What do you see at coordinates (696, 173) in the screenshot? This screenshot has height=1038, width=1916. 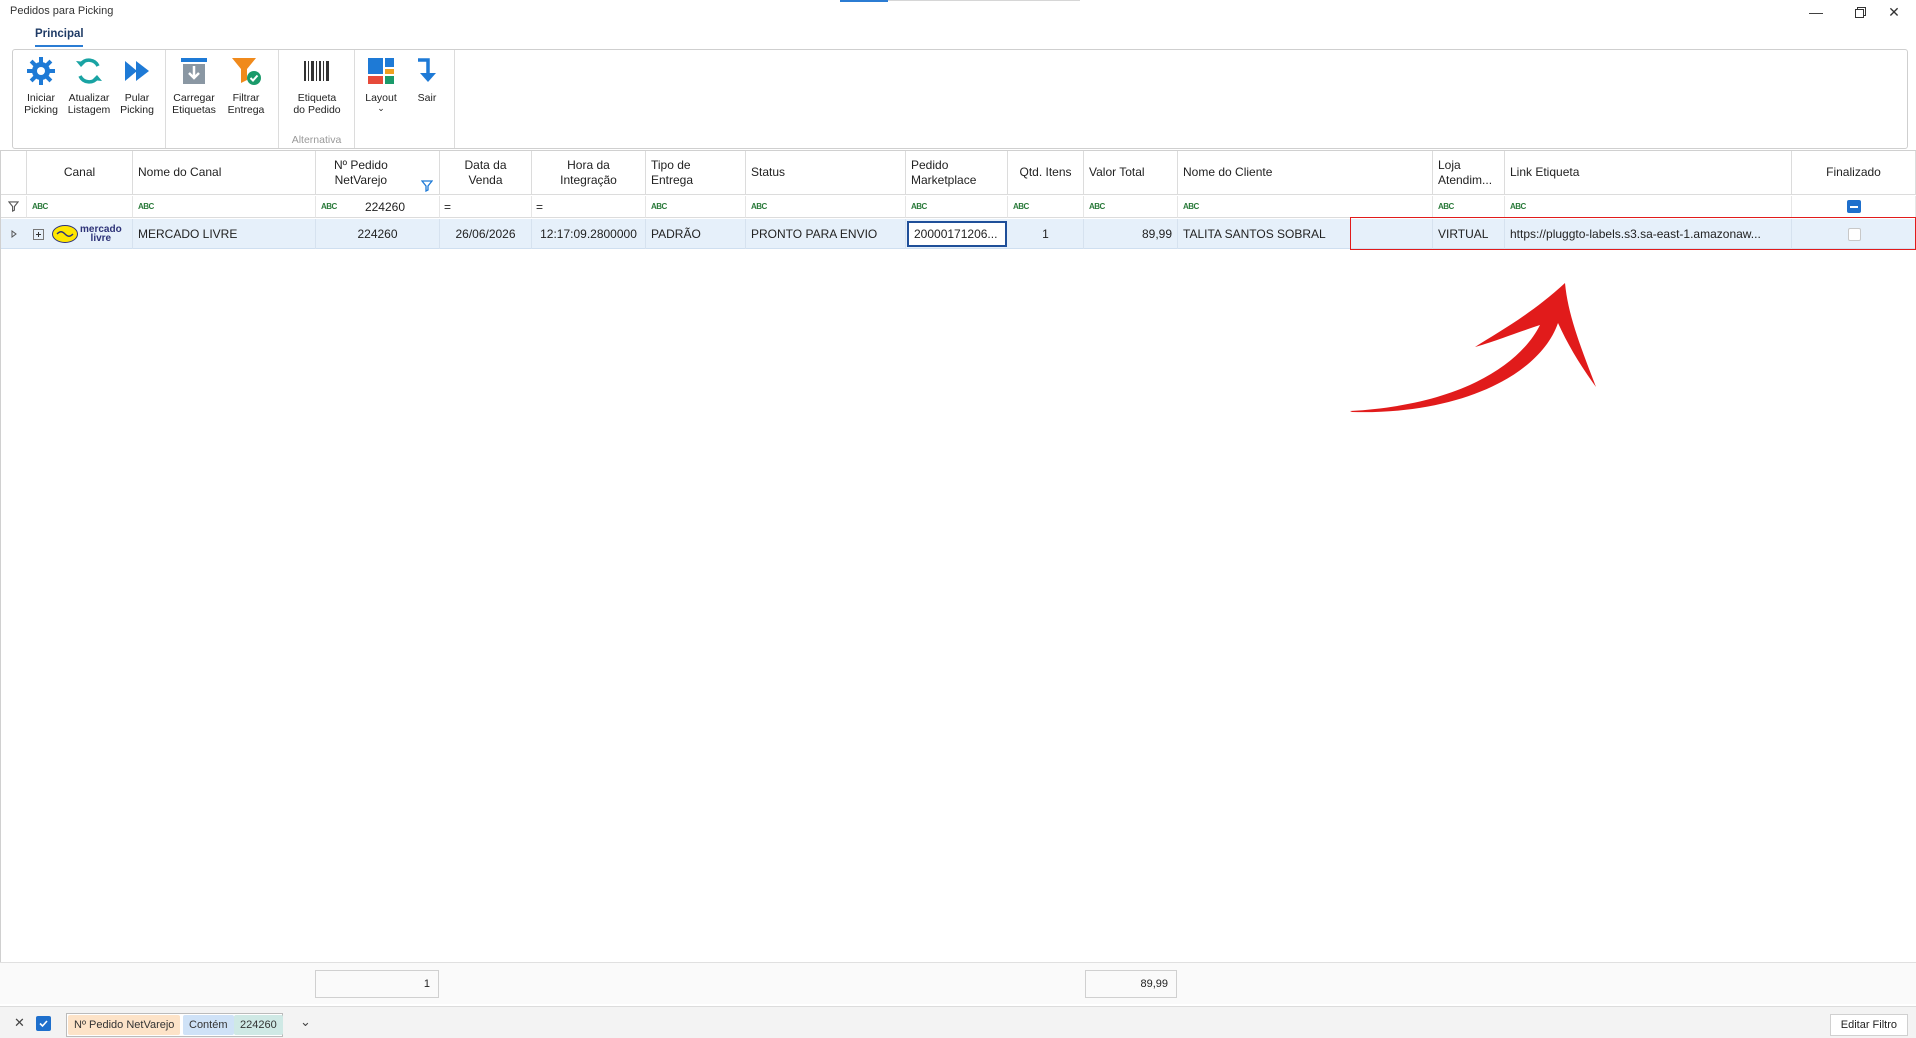 I see `header-tipo-entrega: Tipo de Entrega` at bounding box center [696, 173].